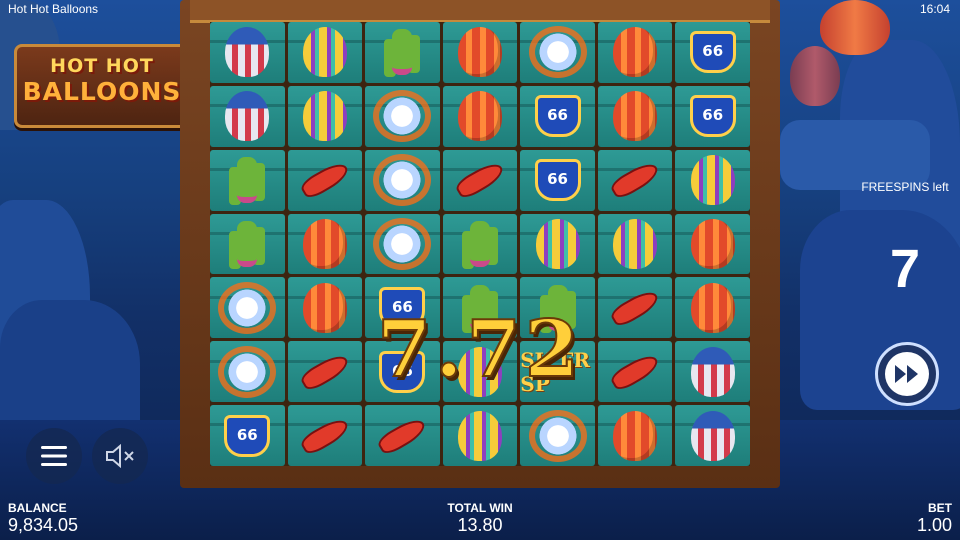 This screenshot has width=960, height=540. I want to click on fast-forward-button, so click(907, 374).